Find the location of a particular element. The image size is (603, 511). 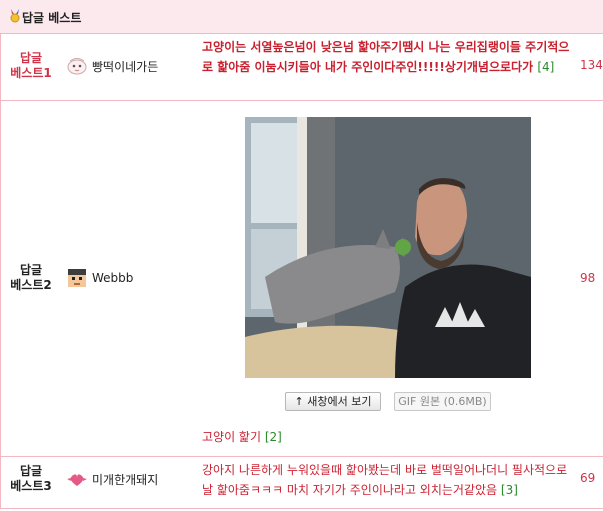

gif-original-button: GIF 원본 (0.6MB) is located at coordinates (442, 401).